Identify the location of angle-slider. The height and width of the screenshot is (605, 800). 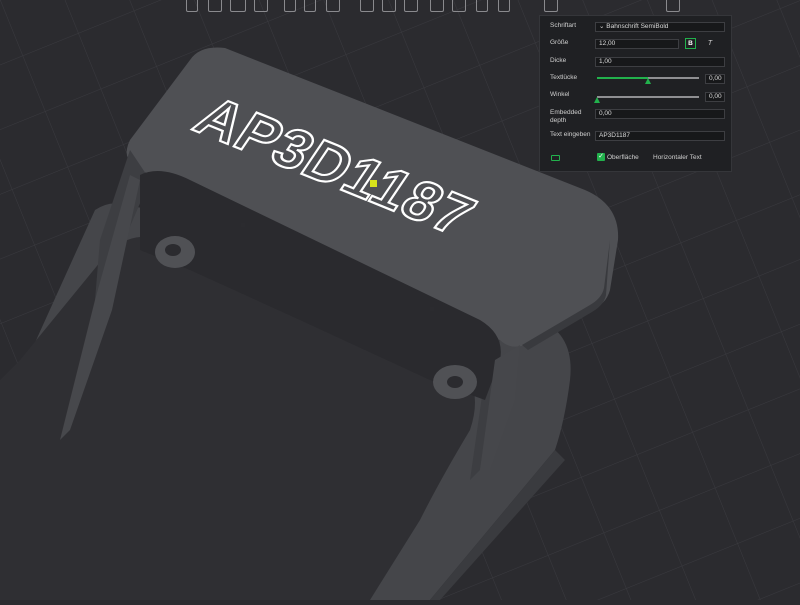
(646, 99).